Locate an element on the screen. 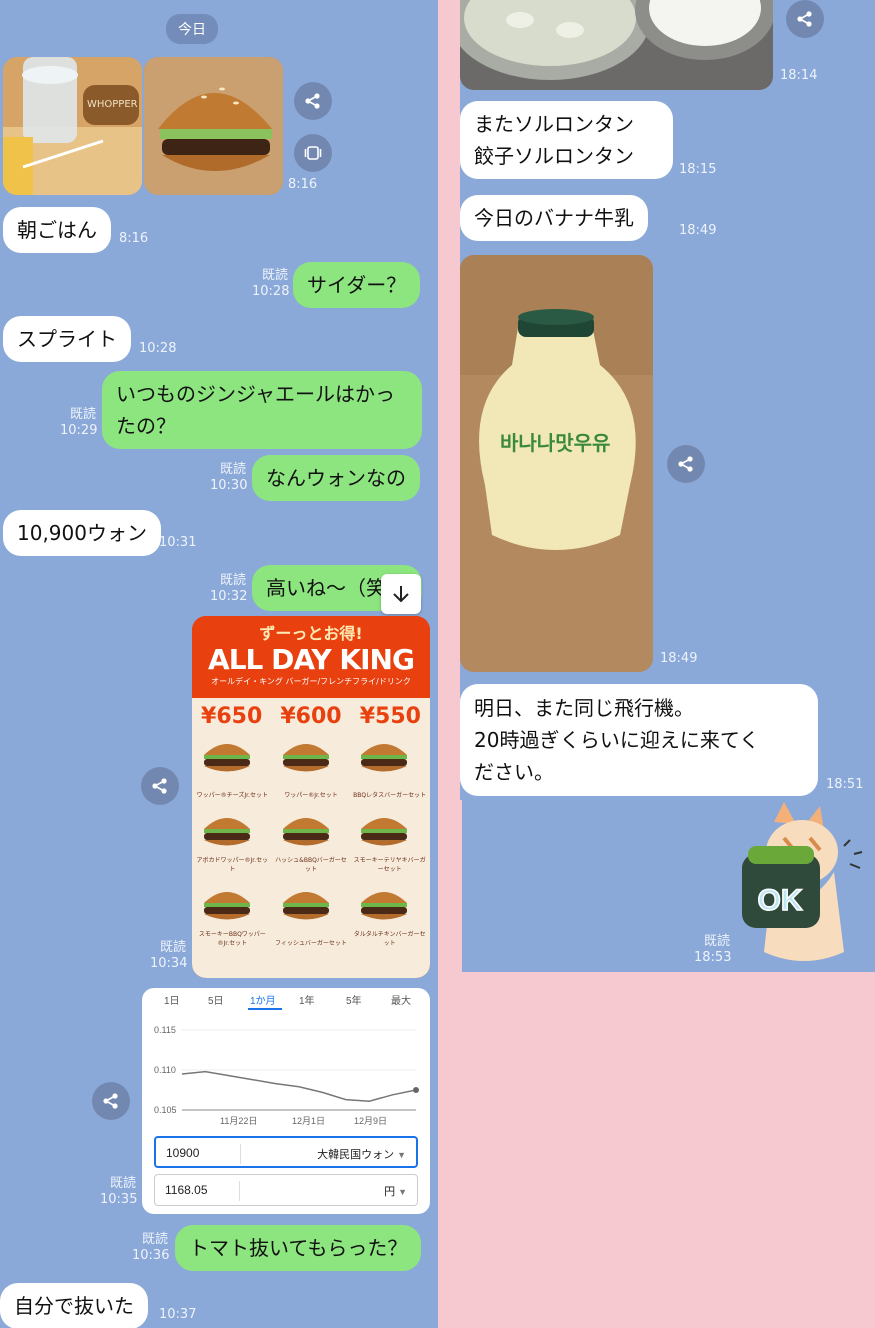 This screenshot has height=1328, width=875. date-divider: 今日 is located at coordinates (192, 29).